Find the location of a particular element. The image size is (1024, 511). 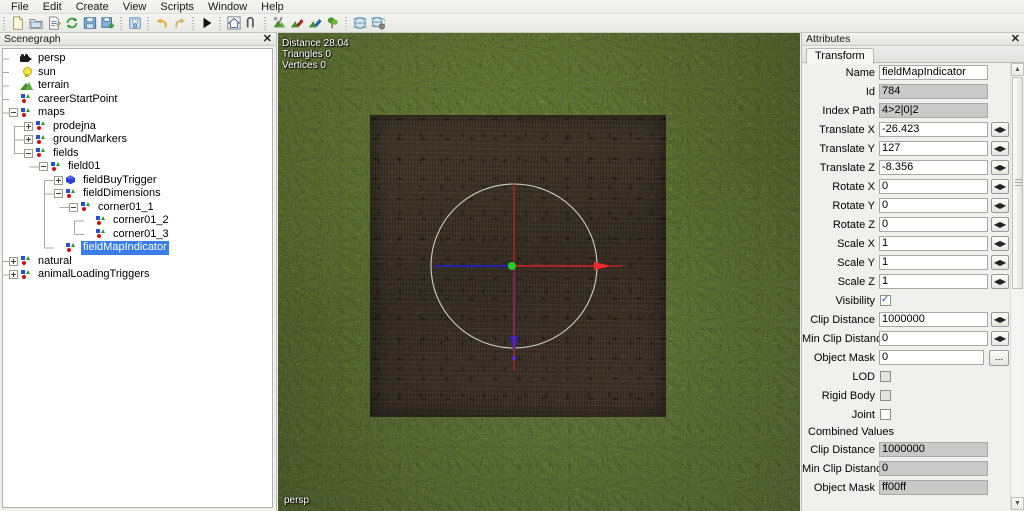

tree-node-maps: maps is located at coordinates (137, 113).